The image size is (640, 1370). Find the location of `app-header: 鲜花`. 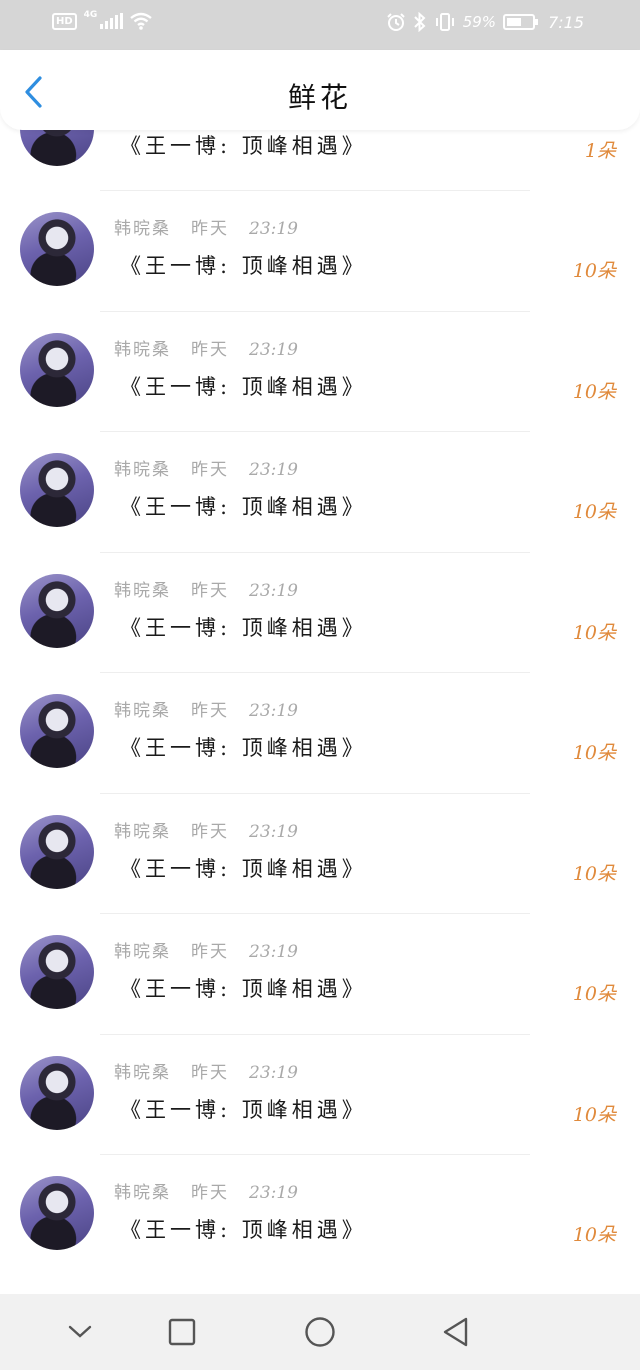

app-header: 鲜花 is located at coordinates (320, 90).